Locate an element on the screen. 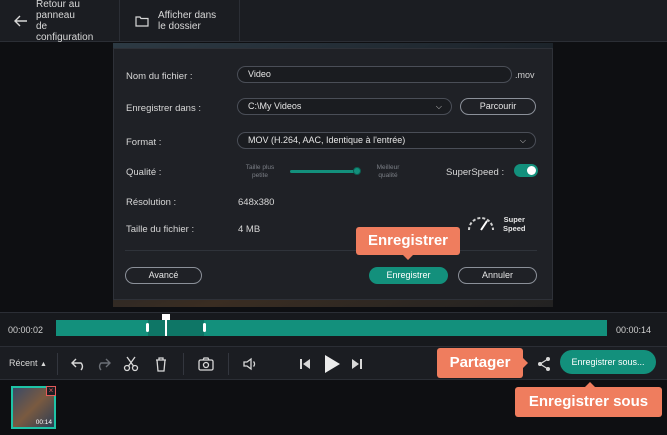 The width and height of the screenshot is (667, 435). end-time: 00:00:14 is located at coordinates (634, 330).